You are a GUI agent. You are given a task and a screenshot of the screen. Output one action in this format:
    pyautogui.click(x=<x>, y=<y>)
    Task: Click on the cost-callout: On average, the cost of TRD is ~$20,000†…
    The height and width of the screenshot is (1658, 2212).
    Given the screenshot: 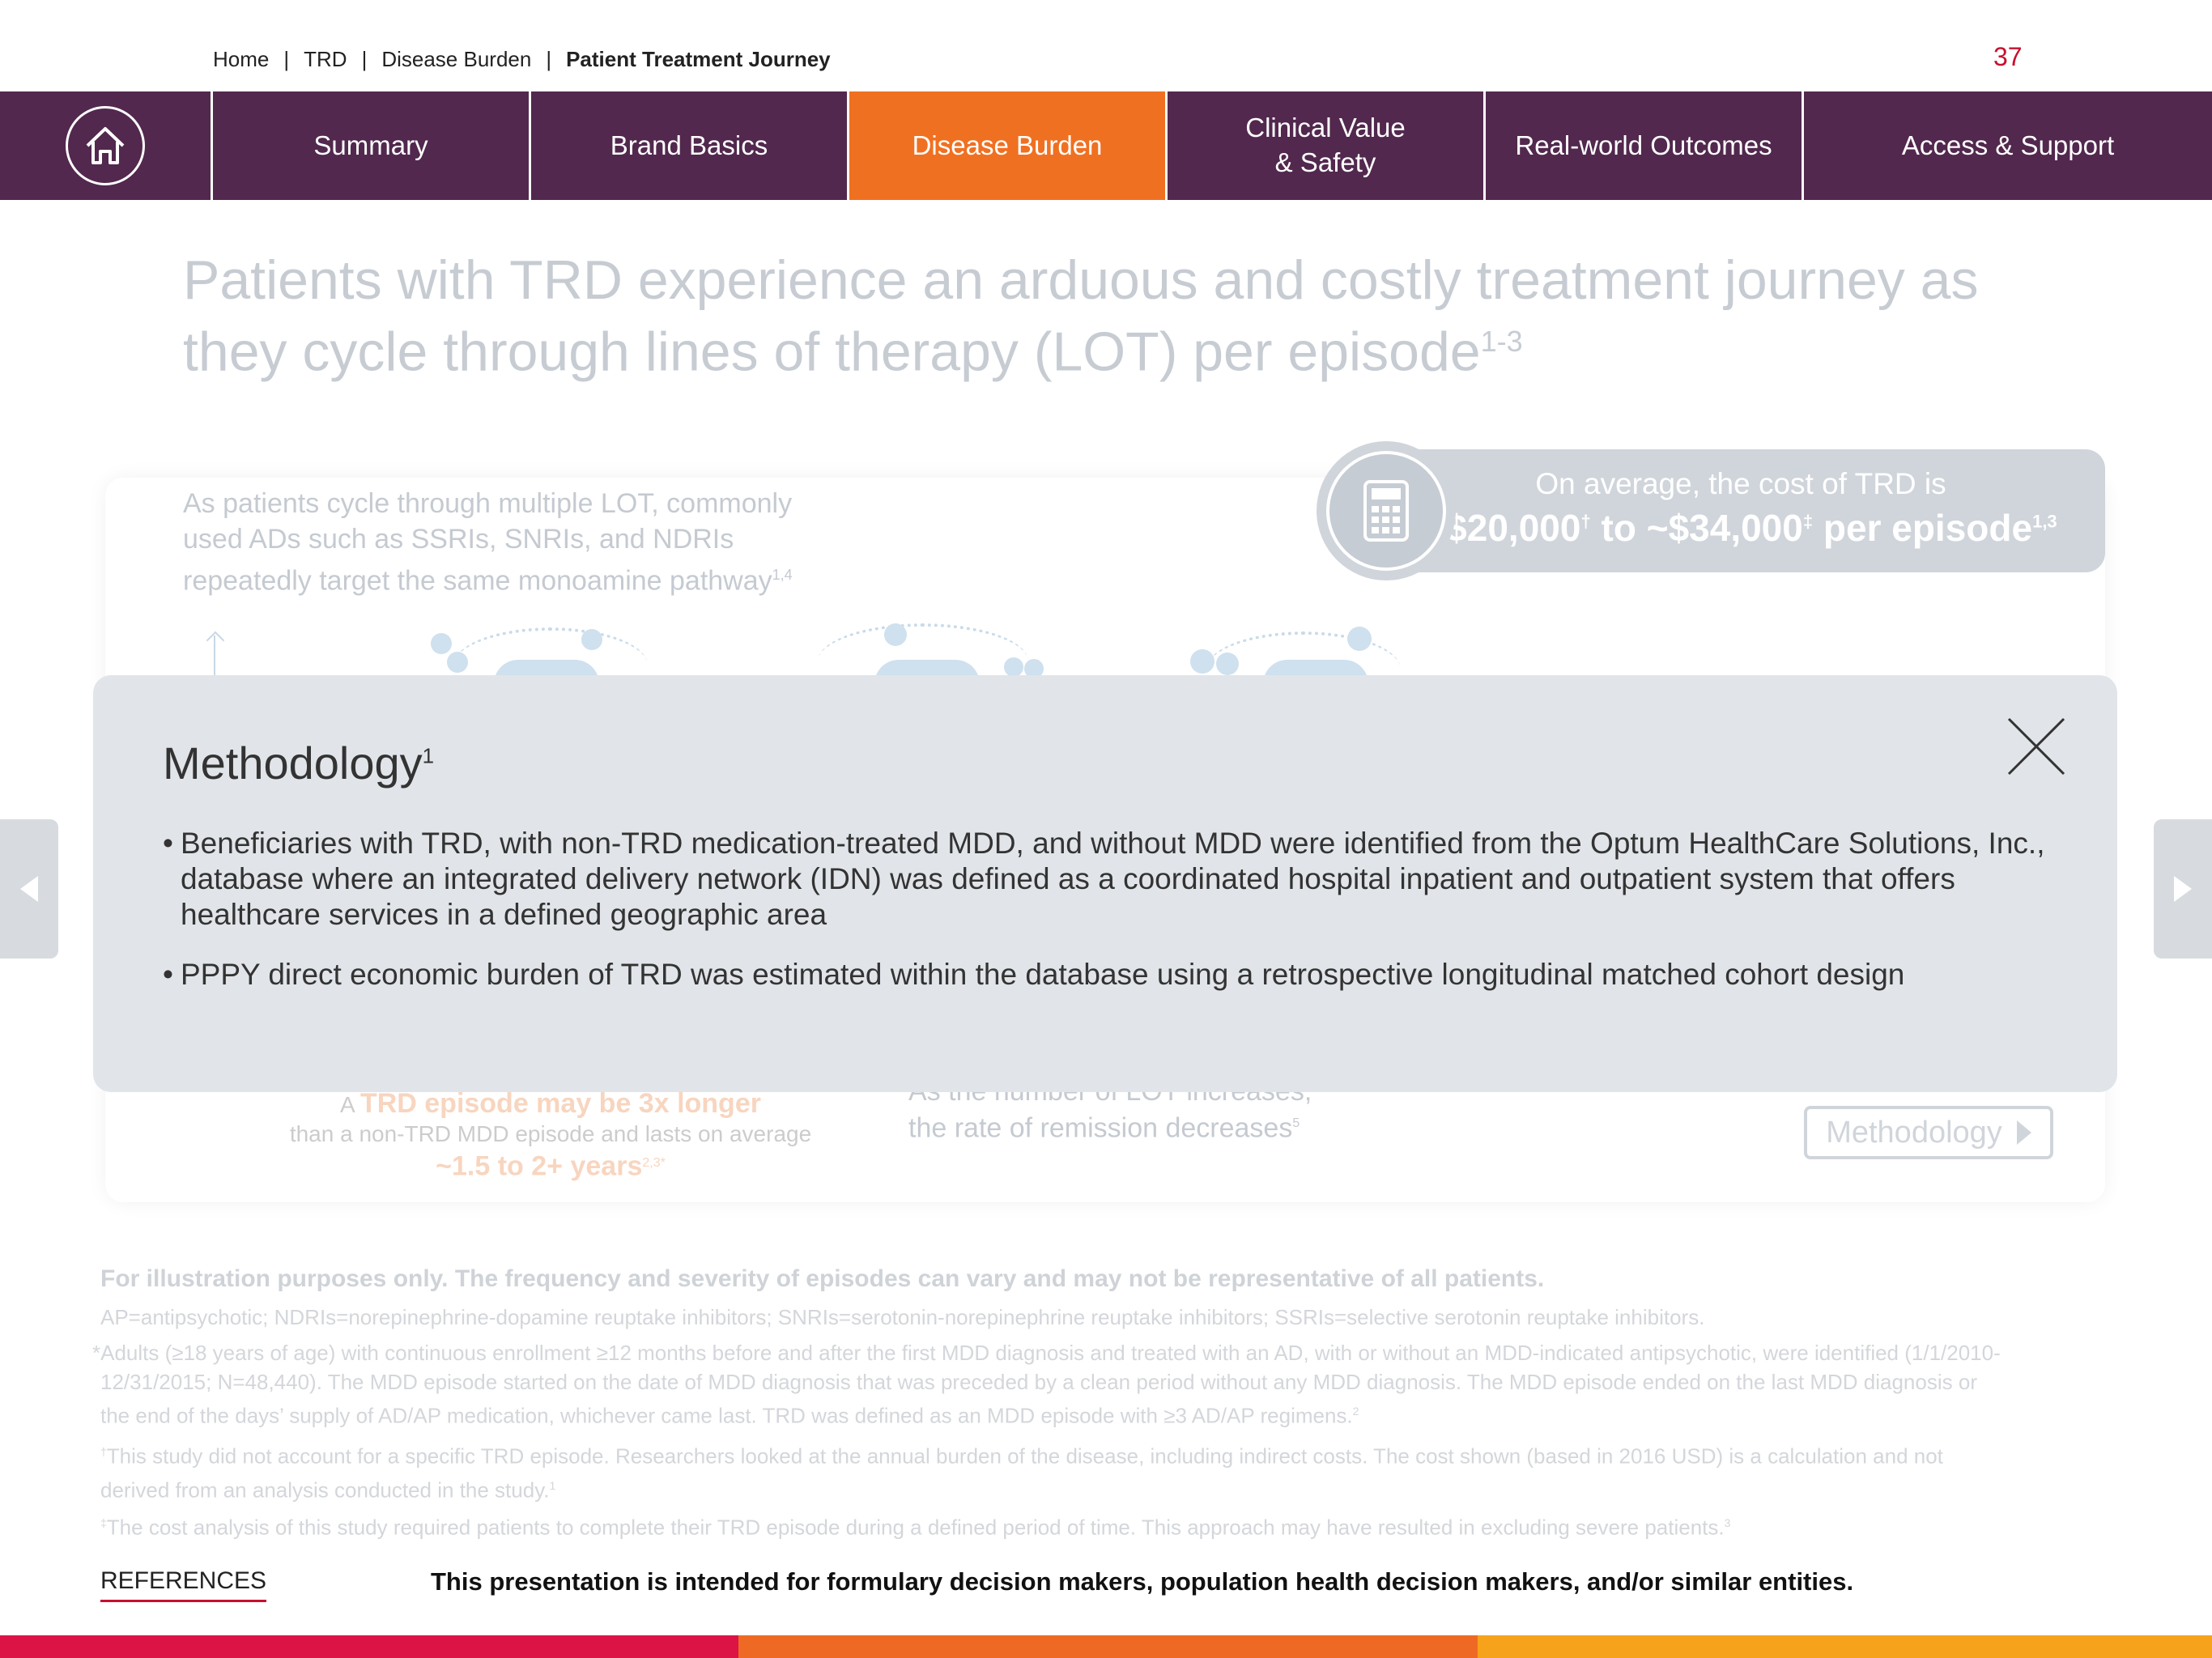 What is the action you would take?
    pyautogui.click(x=1741, y=510)
    